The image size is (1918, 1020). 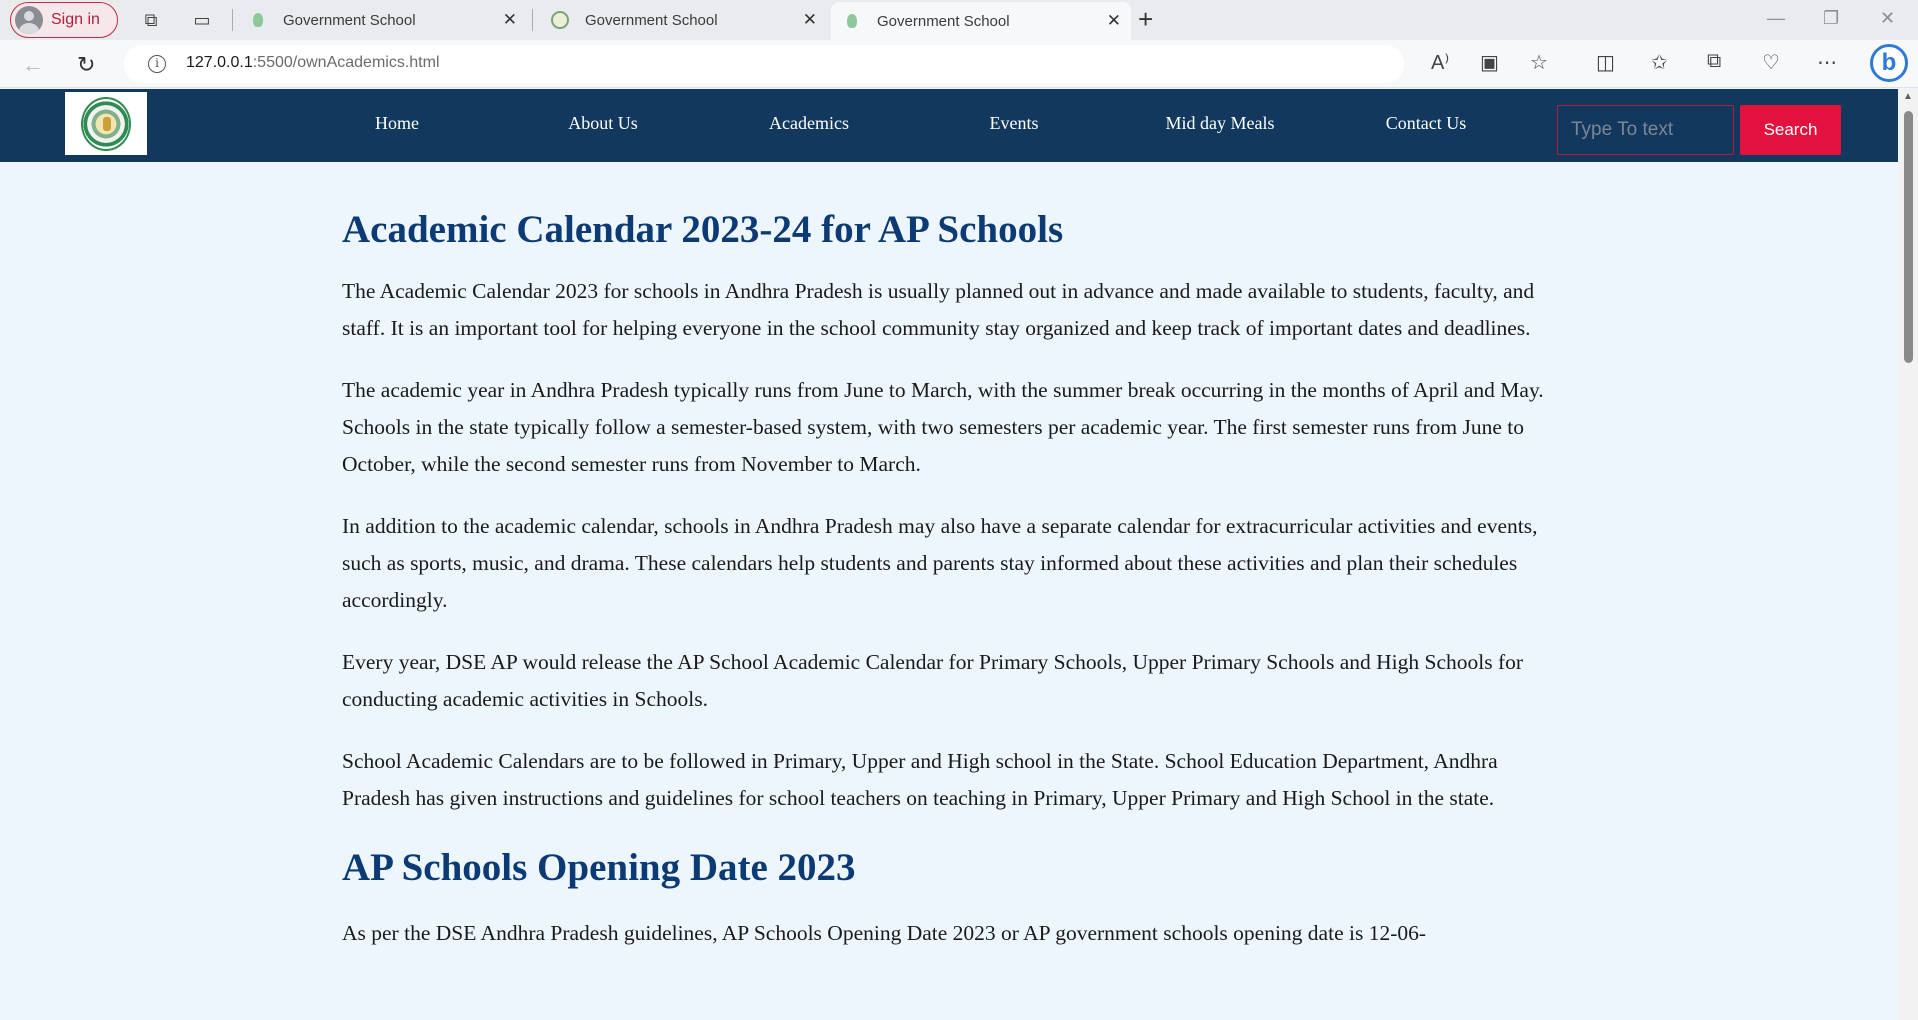 I want to click on nav-academics: Academics, so click(x=809, y=123).